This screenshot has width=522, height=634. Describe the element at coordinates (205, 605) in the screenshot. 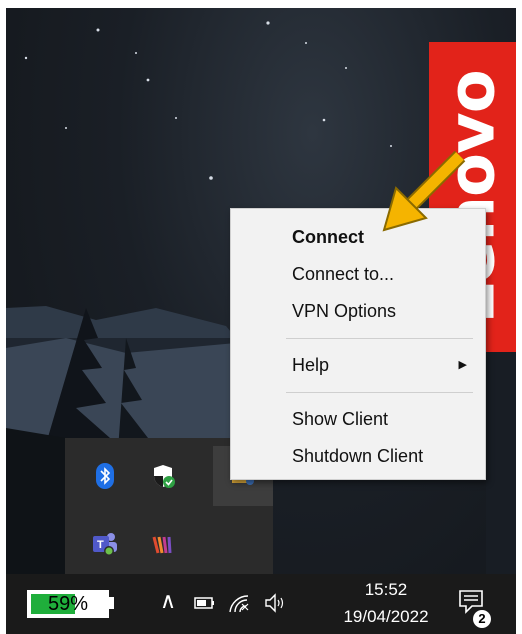

I see `battery-status-icon` at that location.